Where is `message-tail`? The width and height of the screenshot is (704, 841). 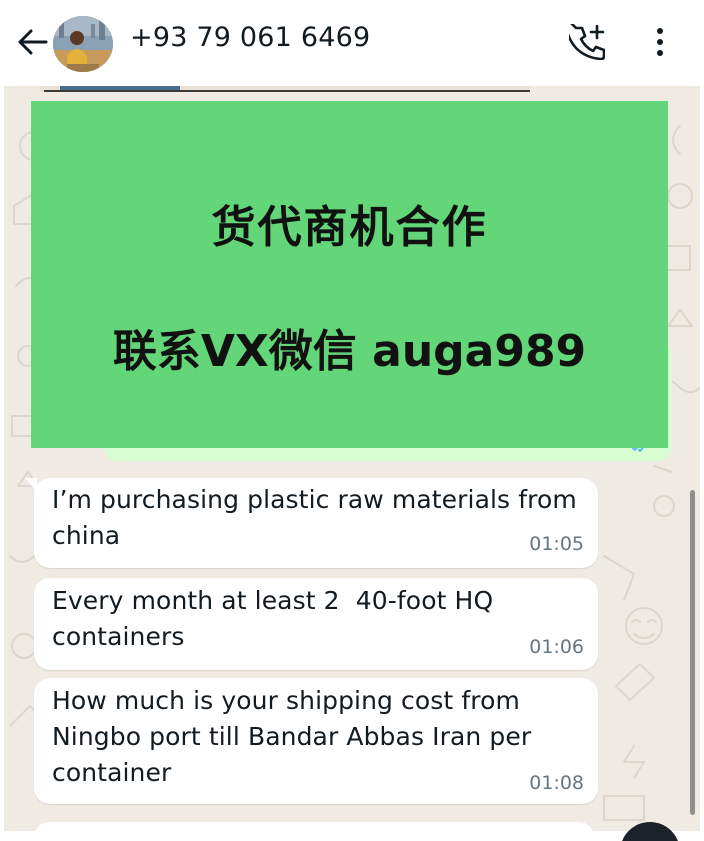
message-tail is located at coordinates (31, 485).